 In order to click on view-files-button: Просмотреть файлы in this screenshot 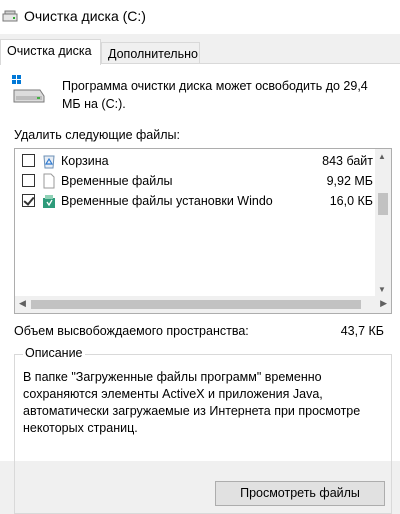, I will do `click(300, 493)`.